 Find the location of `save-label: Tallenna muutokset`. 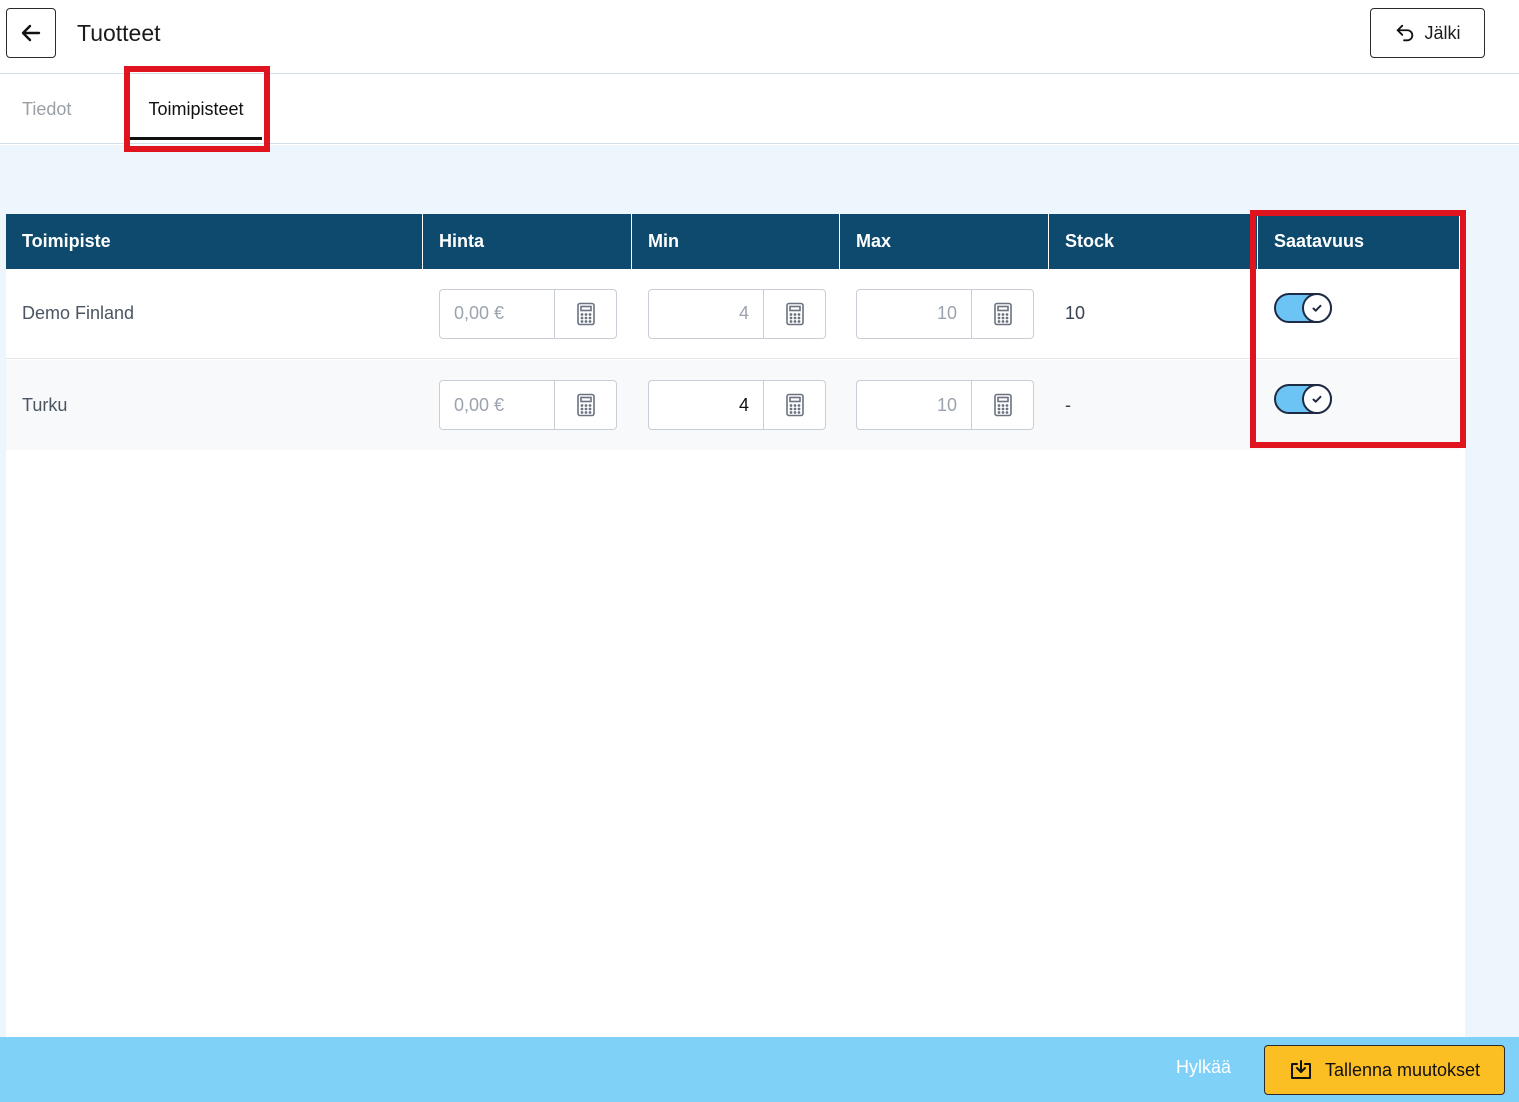

save-label: Tallenna muutokset is located at coordinates (1402, 1069).